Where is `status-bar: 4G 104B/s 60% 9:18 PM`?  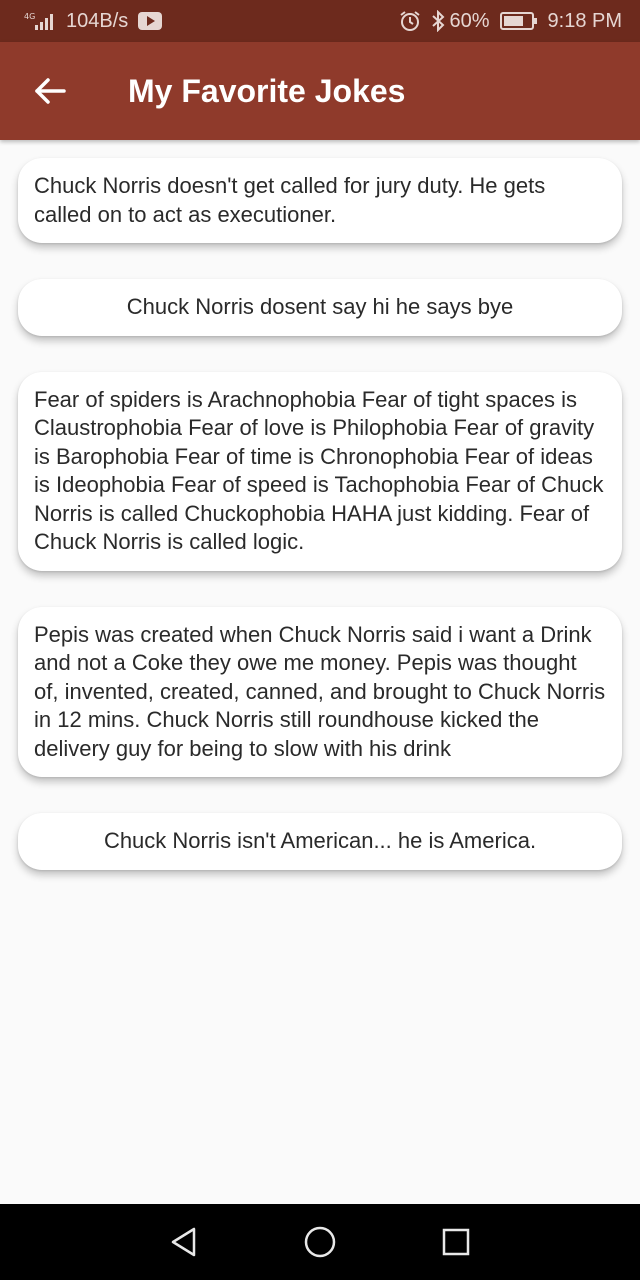 status-bar: 4G 104B/s 60% 9:18 PM is located at coordinates (320, 21).